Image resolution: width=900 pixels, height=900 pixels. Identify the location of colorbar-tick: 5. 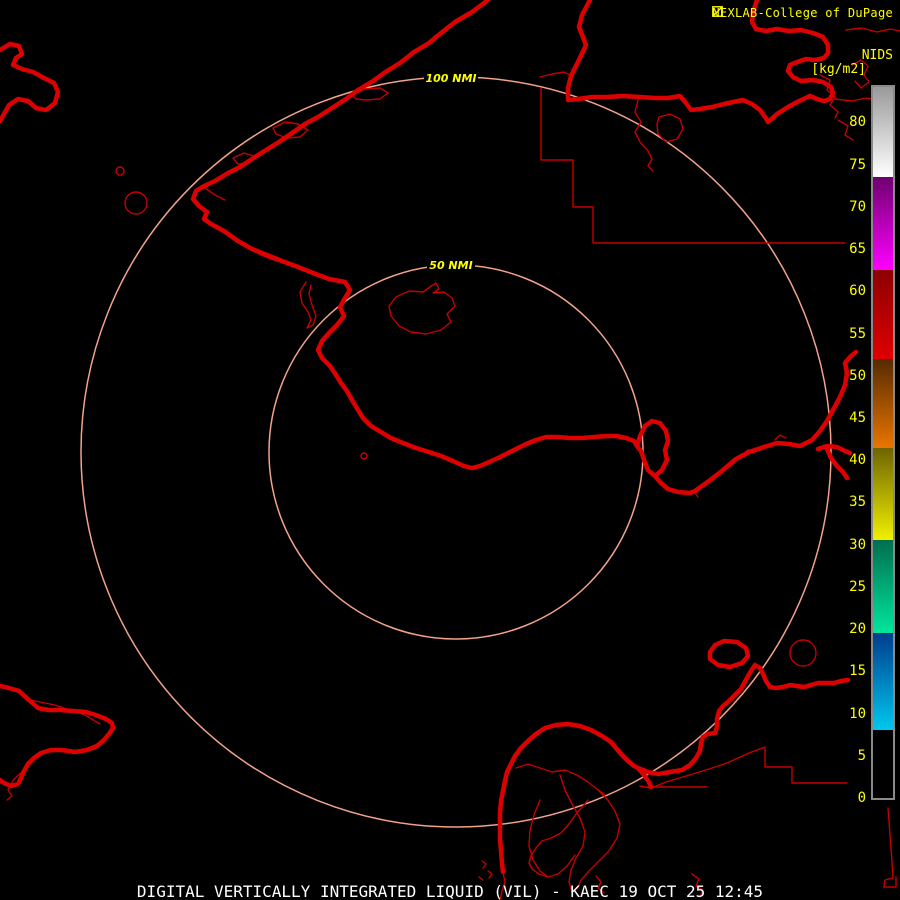
(861, 756).